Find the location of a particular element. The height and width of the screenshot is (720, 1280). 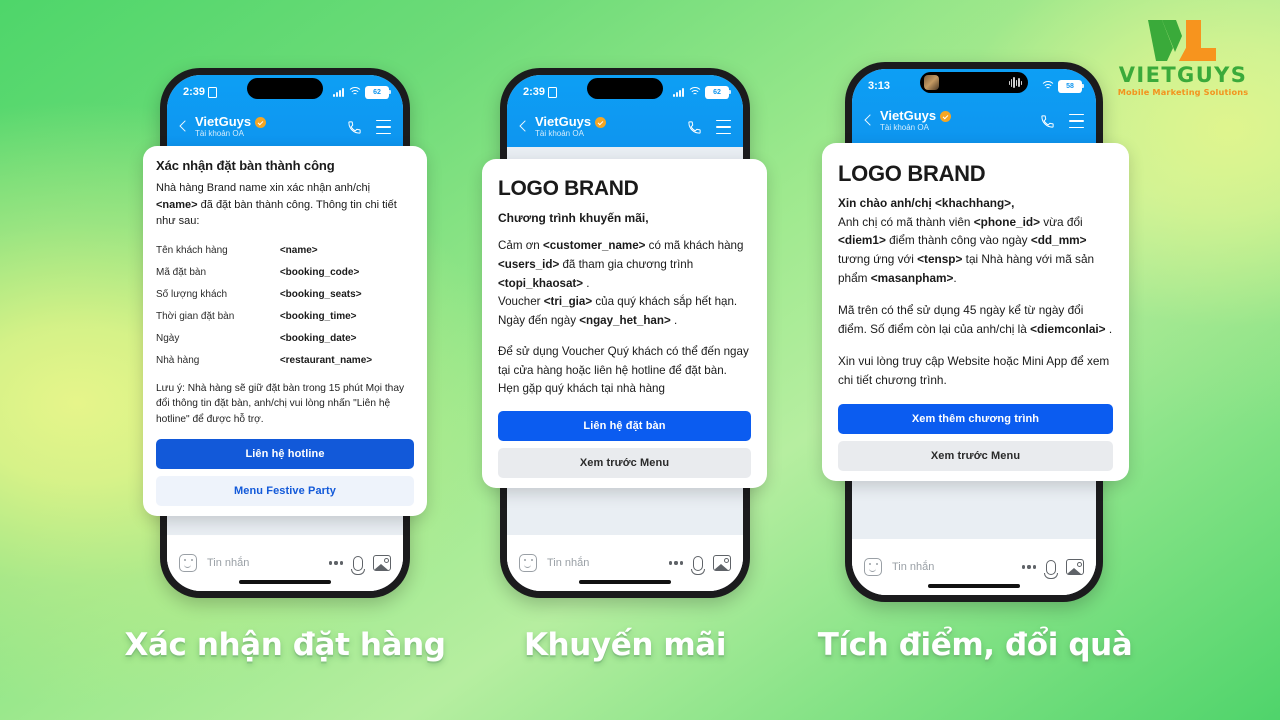

table-row: Mã đặt bàn <booking_code> is located at coordinates (285, 273).